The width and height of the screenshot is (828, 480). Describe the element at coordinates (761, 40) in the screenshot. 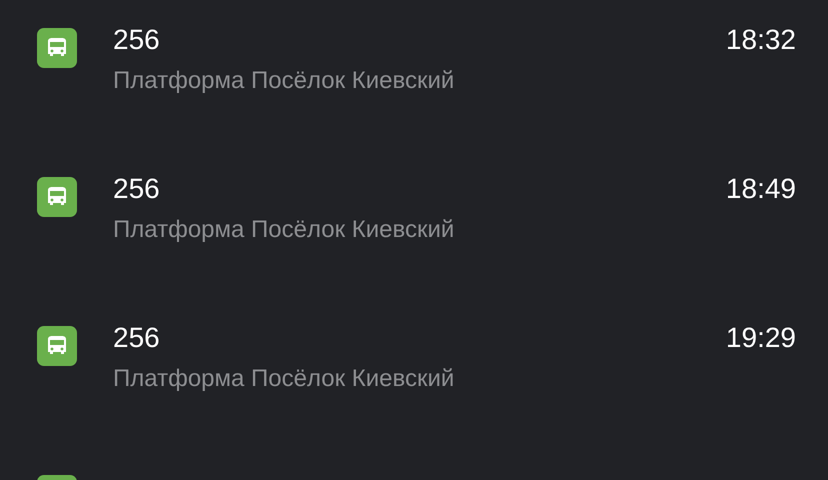

I see `departure-time: 18:32` at that location.